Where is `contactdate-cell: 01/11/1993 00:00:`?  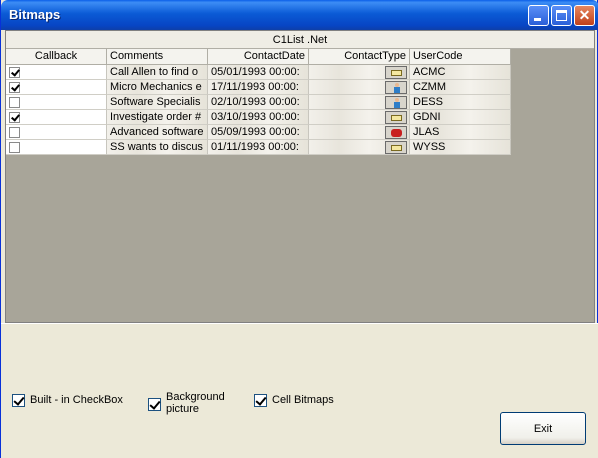 contactdate-cell: 01/11/1993 00:00: is located at coordinates (258, 147).